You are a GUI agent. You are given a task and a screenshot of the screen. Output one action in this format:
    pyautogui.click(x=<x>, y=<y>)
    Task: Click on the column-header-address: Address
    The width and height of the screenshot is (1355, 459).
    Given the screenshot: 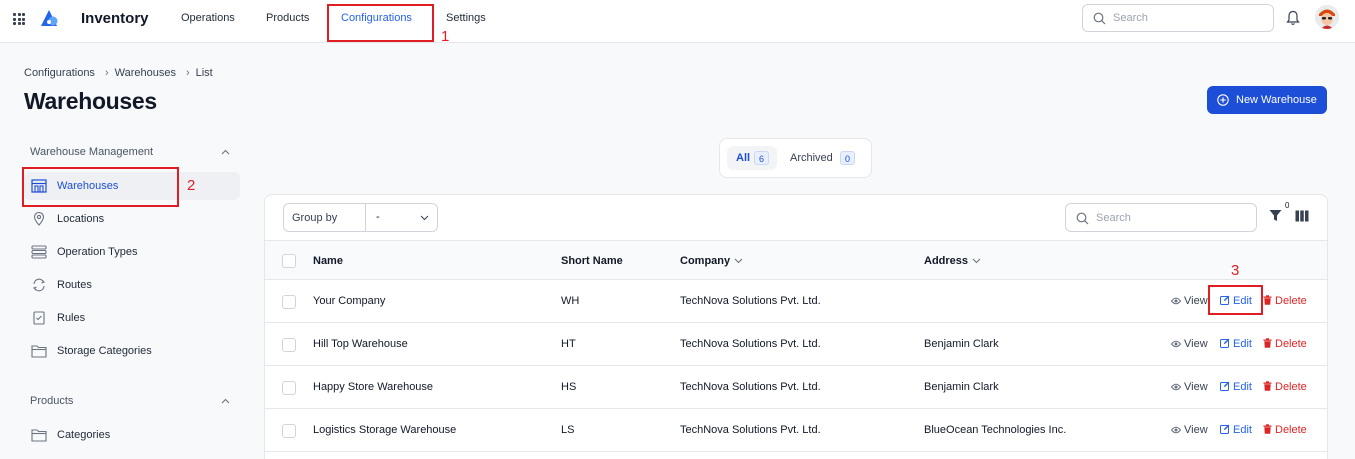 What is the action you would take?
    pyautogui.click(x=952, y=261)
    